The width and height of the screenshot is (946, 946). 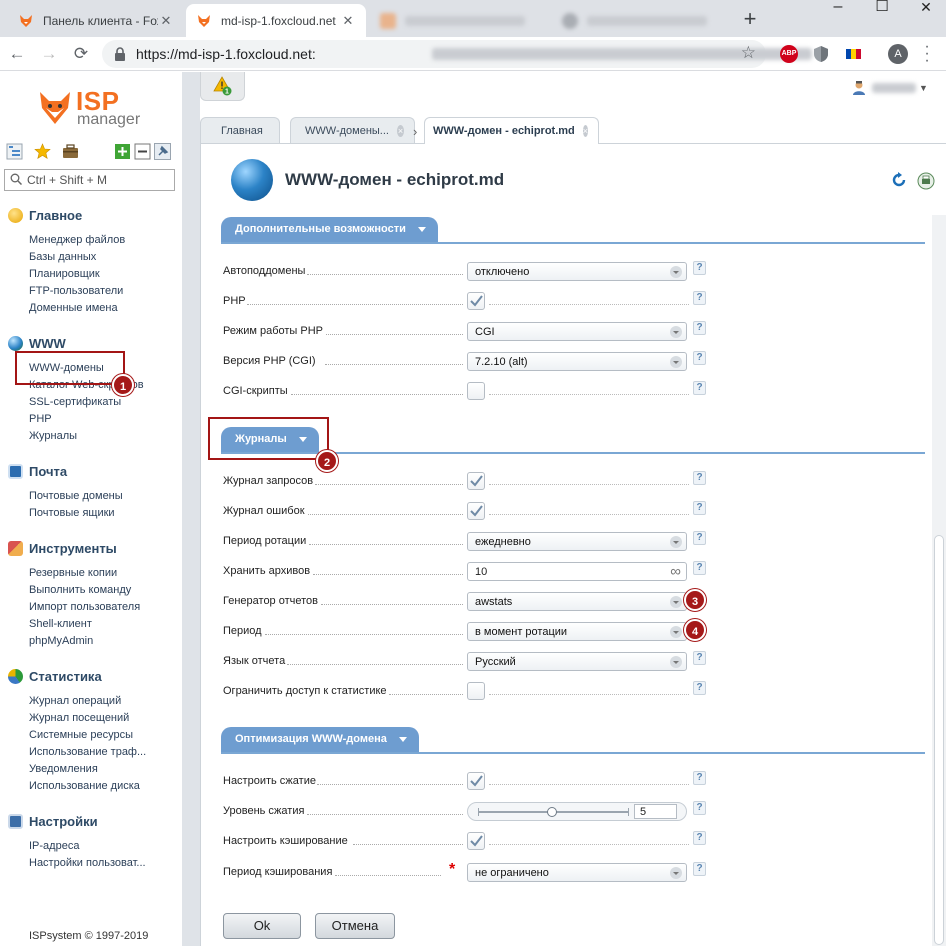 What do you see at coordinates (81, 54) in the screenshot?
I see `reload-icon: ⟳` at bounding box center [81, 54].